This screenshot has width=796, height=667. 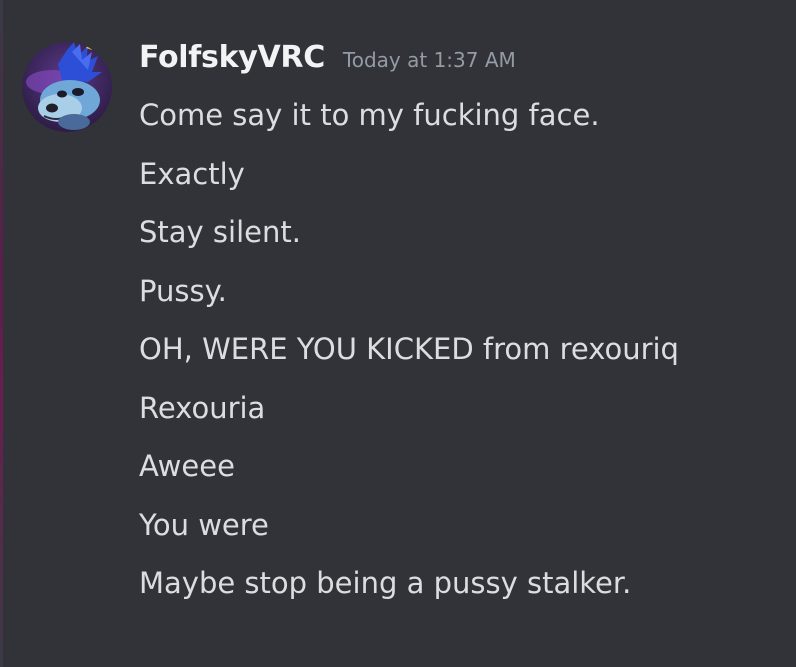 I want to click on message-text: You were, so click(x=204, y=524).